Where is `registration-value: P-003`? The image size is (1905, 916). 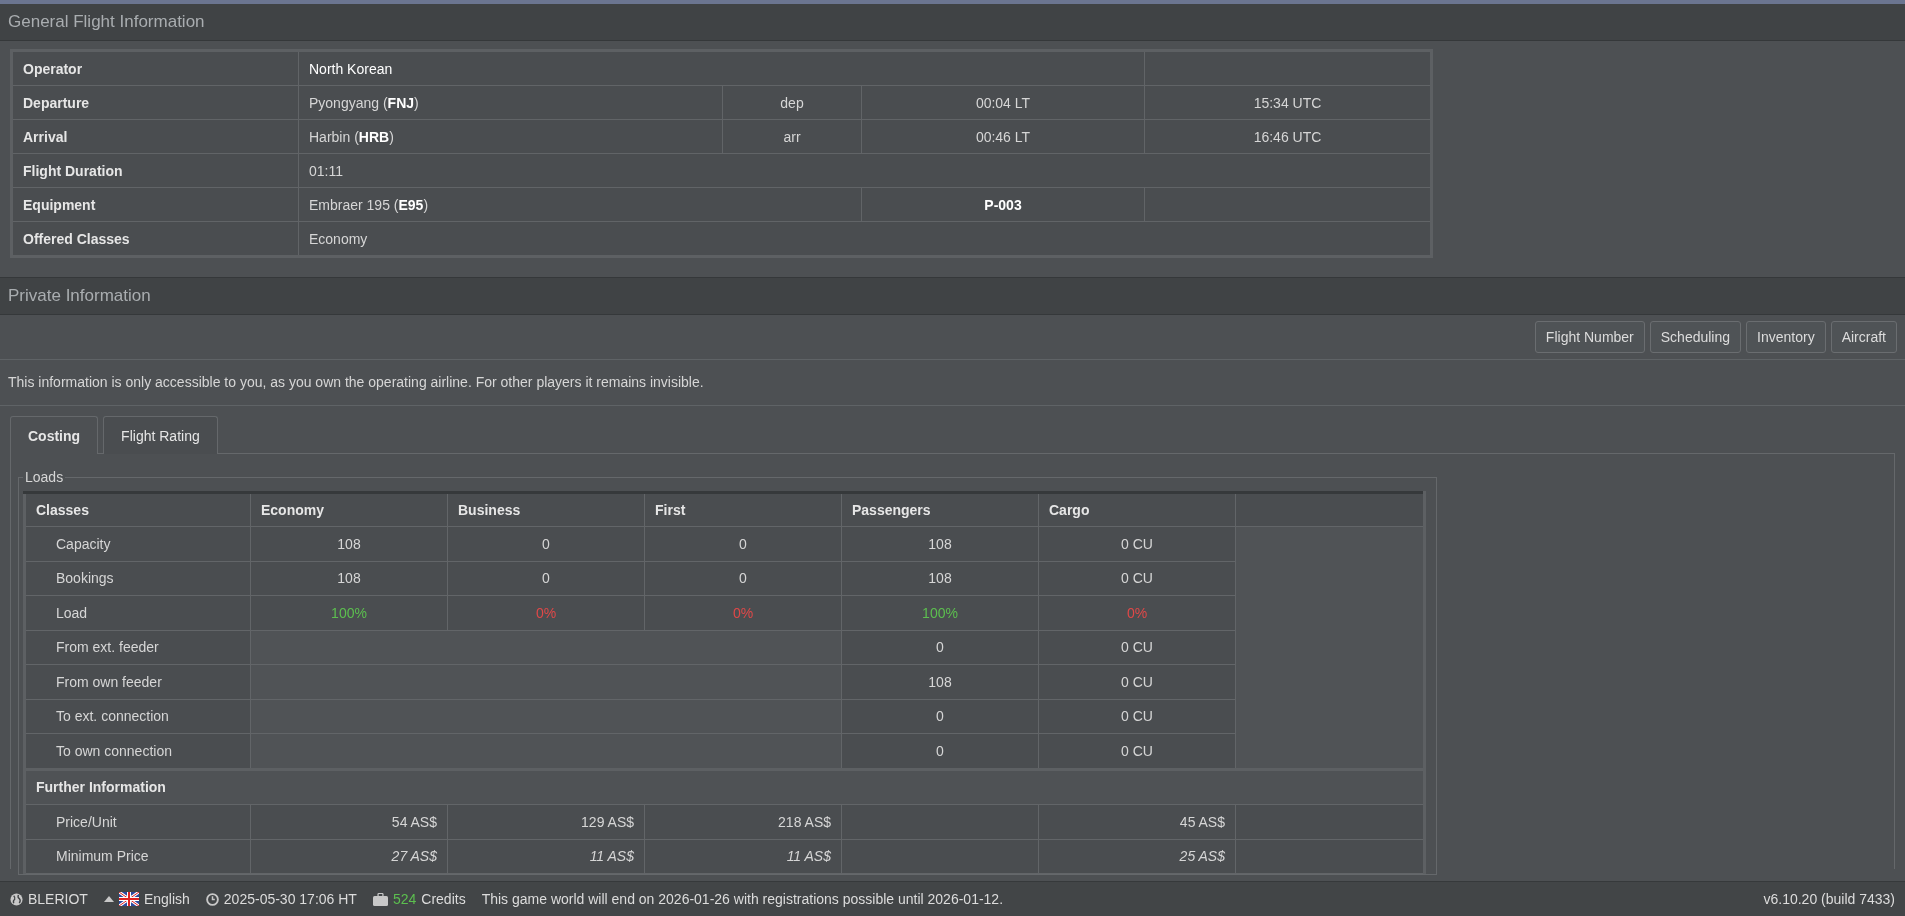
registration-value: P-003 is located at coordinates (1003, 204).